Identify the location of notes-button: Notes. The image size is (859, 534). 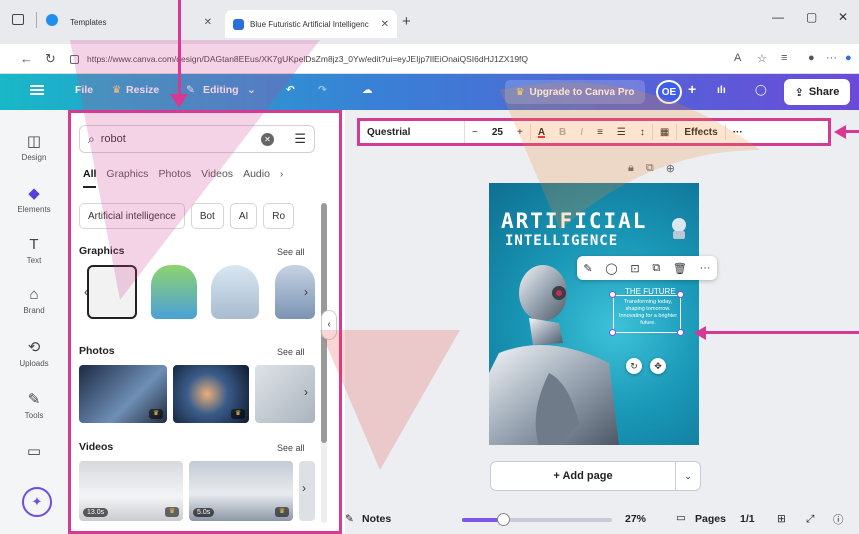
(376, 519).